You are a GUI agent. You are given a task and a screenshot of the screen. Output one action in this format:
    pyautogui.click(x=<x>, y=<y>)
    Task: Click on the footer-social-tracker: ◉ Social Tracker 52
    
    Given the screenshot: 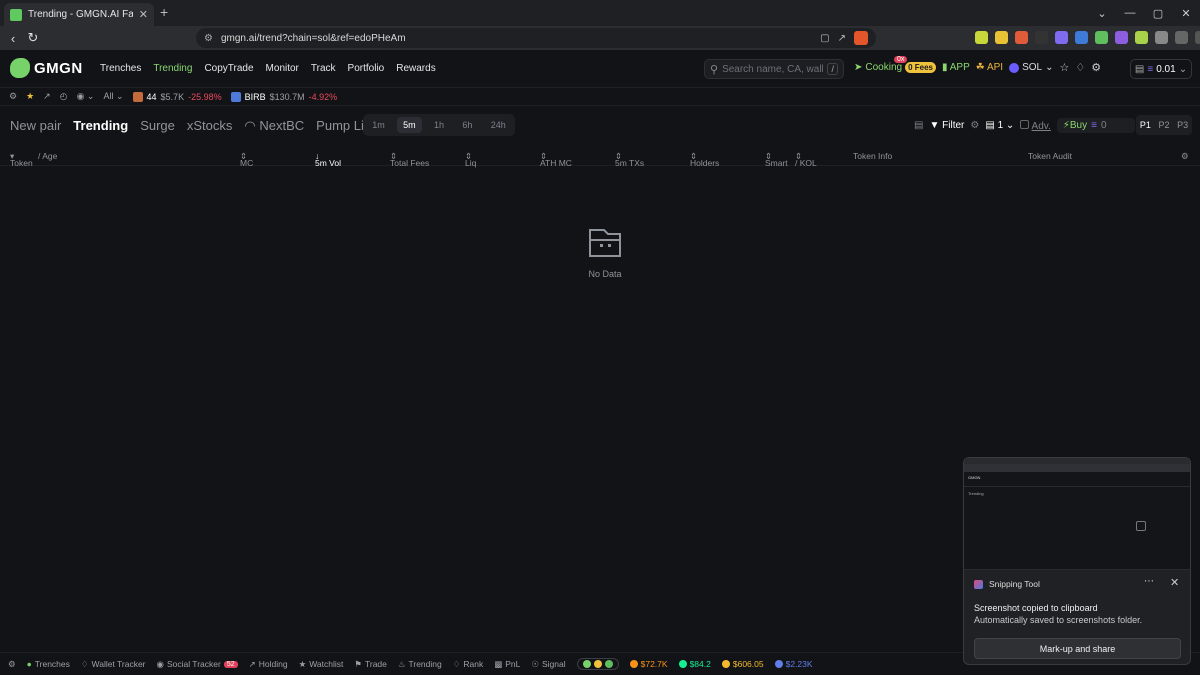 What is the action you would take?
    pyautogui.click(x=197, y=664)
    